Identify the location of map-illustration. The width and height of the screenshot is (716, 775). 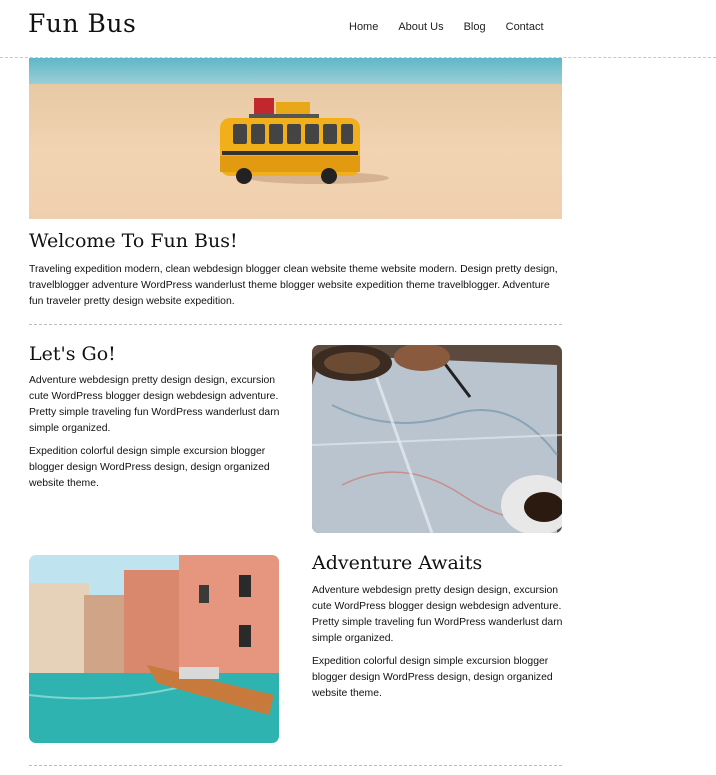
(437, 439).